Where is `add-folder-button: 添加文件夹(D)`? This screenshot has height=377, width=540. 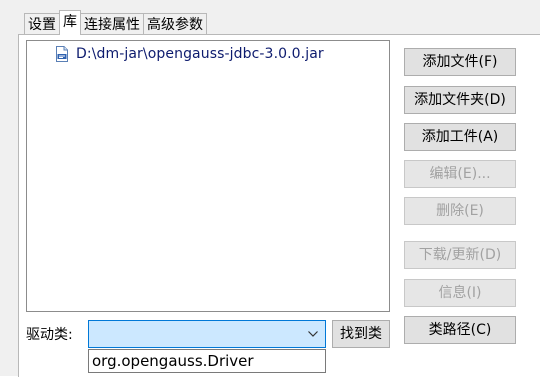
add-folder-button: 添加文件夹(D) is located at coordinates (460, 100).